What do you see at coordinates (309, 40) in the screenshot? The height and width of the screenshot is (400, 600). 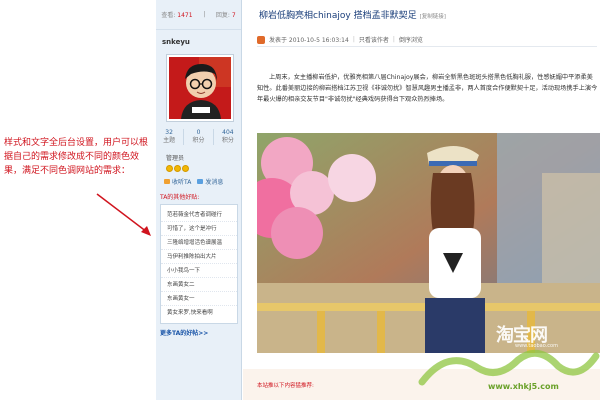 I see `post-date: 发表于 2010-10-5 16:03:14` at bounding box center [309, 40].